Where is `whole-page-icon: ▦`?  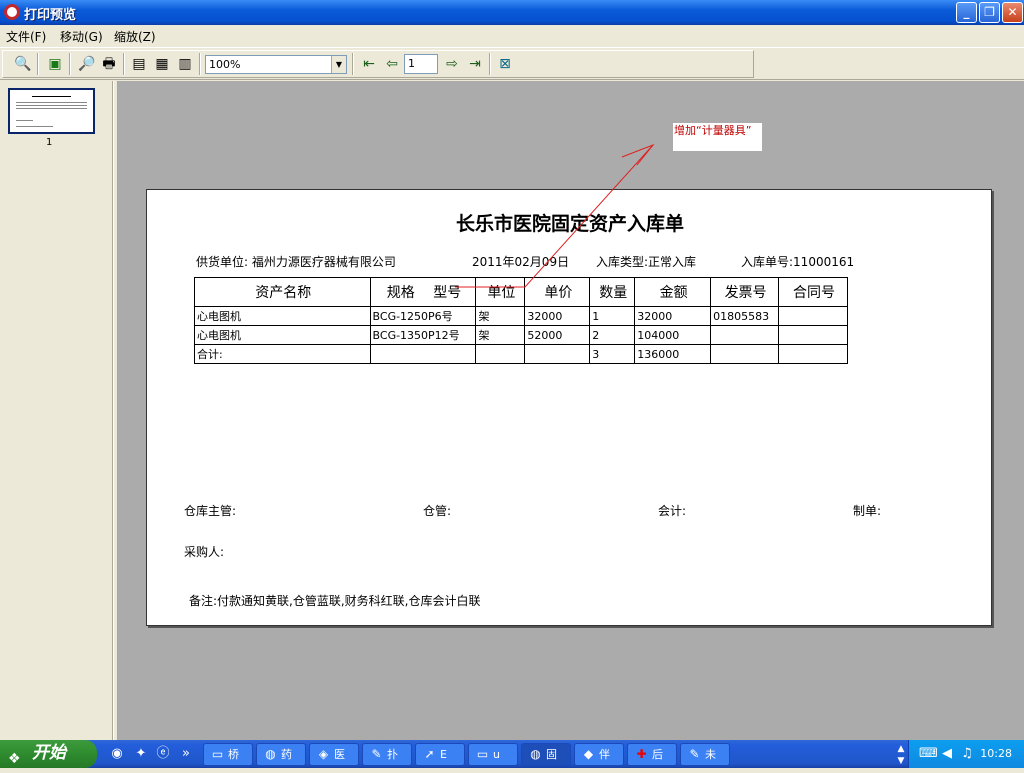 whole-page-icon: ▦ is located at coordinates (162, 64).